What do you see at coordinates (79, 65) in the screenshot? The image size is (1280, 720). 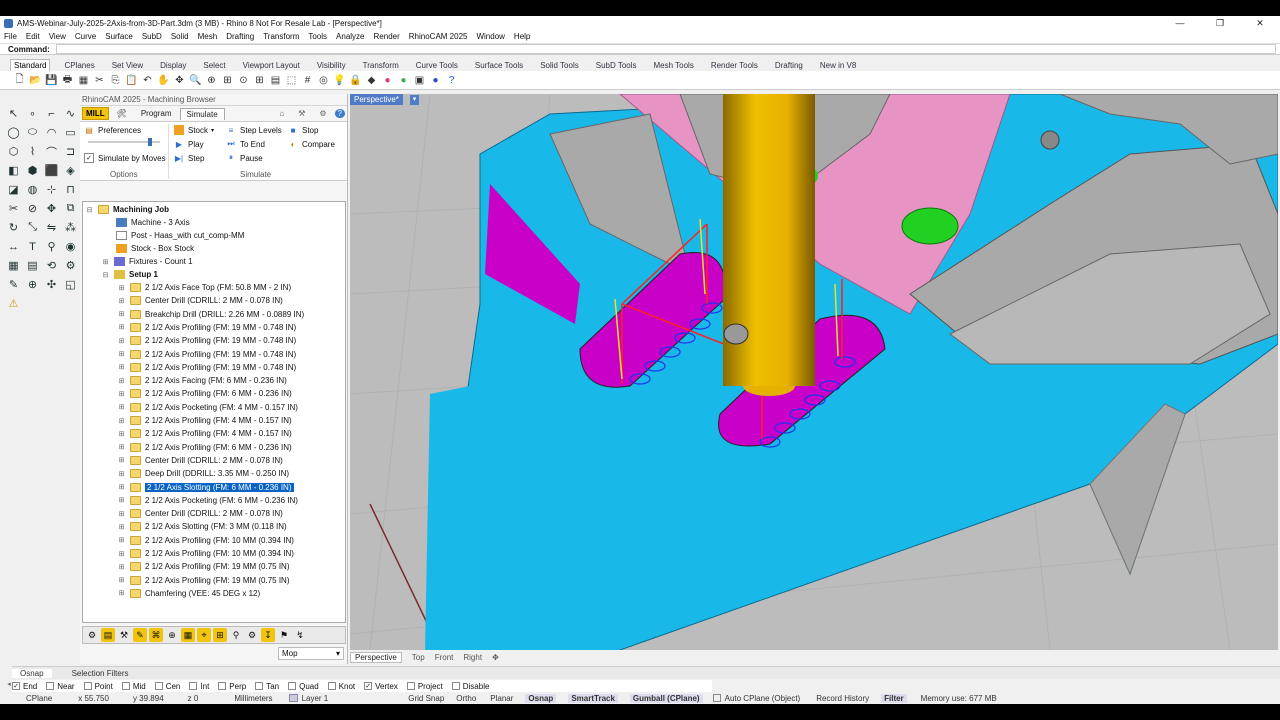 I see `tab-cplanes: CPlanes` at bounding box center [79, 65].